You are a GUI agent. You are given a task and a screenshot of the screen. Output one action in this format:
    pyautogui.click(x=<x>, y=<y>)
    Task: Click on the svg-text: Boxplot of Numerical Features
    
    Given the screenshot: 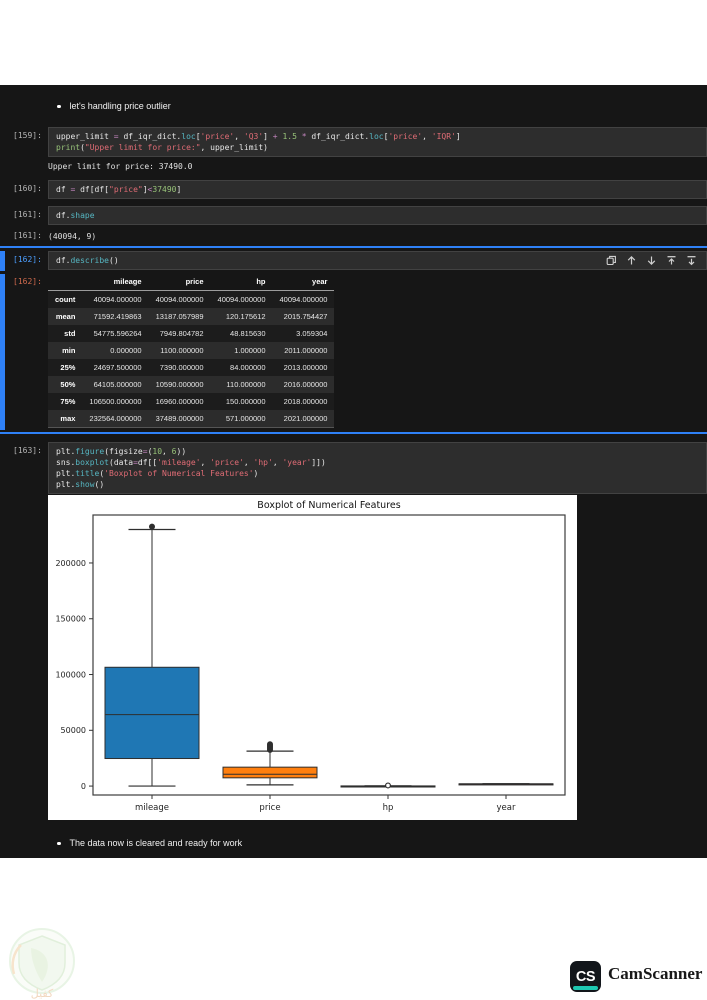 What is the action you would take?
    pyautogui.click(x=328, y=505)
    